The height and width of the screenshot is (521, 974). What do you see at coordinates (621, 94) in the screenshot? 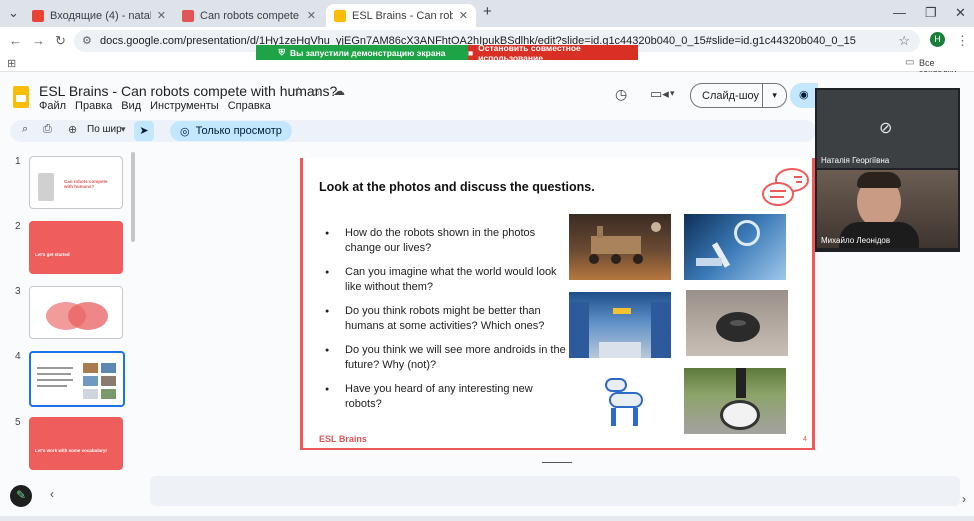
I see `history-icon: ◷` at bounding box center [621, 94].